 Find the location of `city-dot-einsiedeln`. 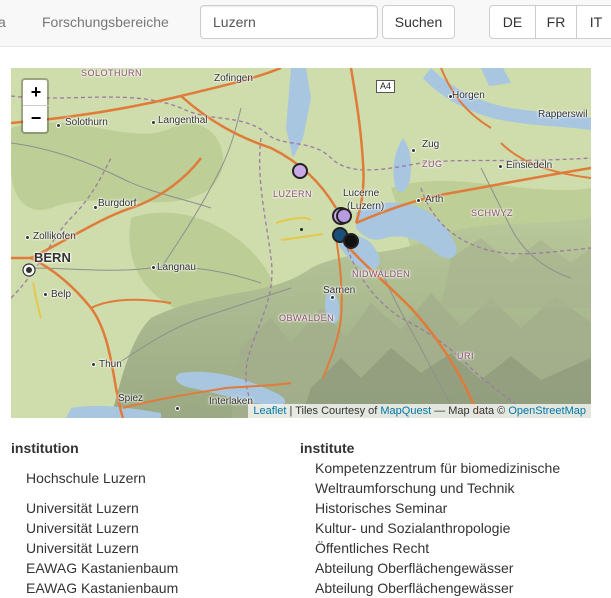

city-dot-einsiedeln is located at coordinates (500, 166).